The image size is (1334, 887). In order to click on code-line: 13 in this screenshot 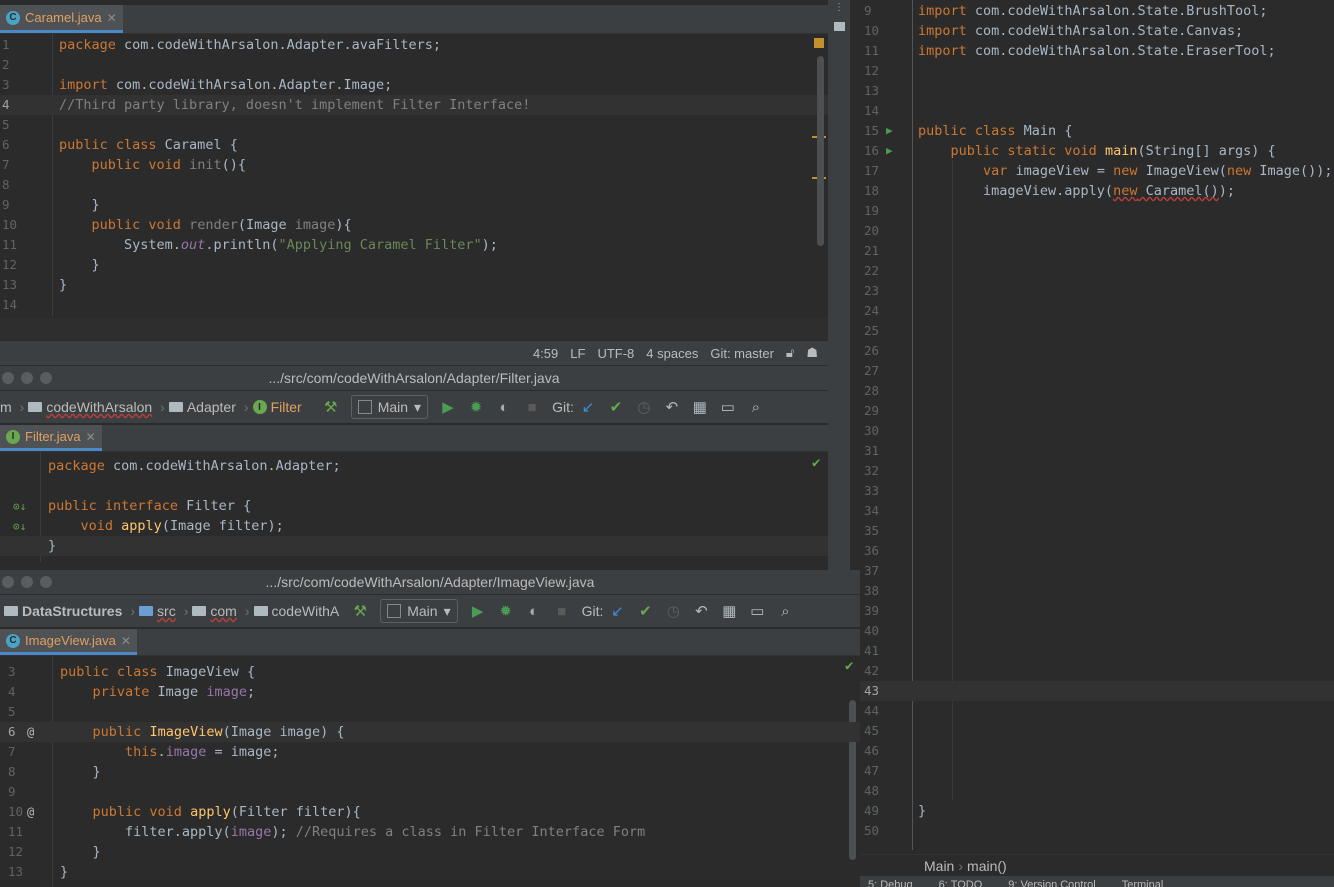, I will do `click(1081, 91)`.